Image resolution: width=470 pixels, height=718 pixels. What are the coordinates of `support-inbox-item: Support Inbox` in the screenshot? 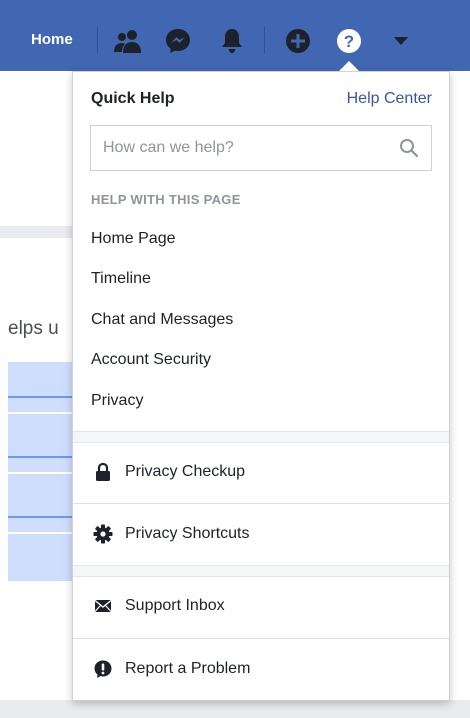 It's located at (261, 606).